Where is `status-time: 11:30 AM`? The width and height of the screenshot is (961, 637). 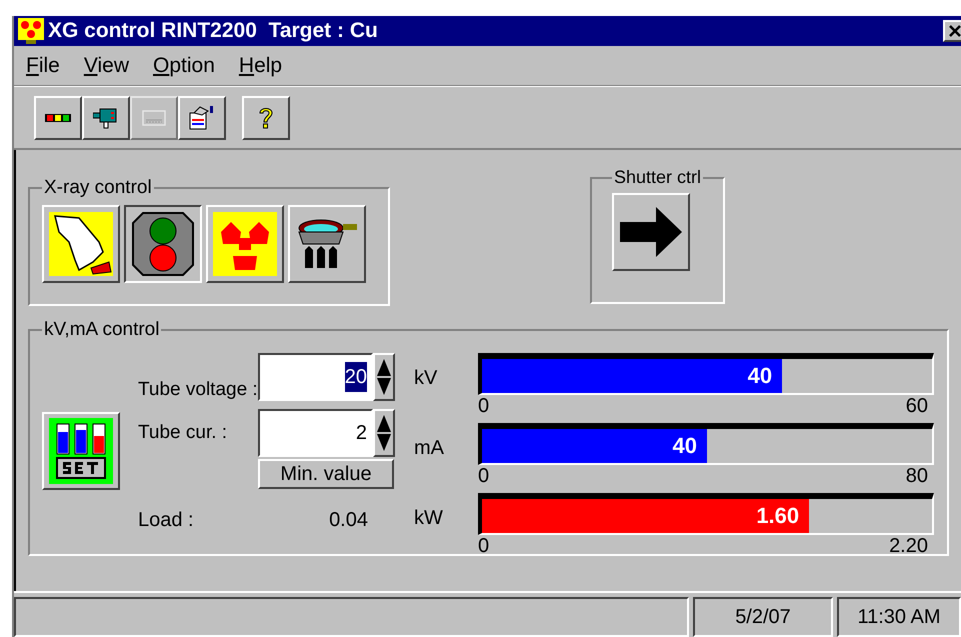
status-time: 11:30 AM is located at coordinates (899, 617).